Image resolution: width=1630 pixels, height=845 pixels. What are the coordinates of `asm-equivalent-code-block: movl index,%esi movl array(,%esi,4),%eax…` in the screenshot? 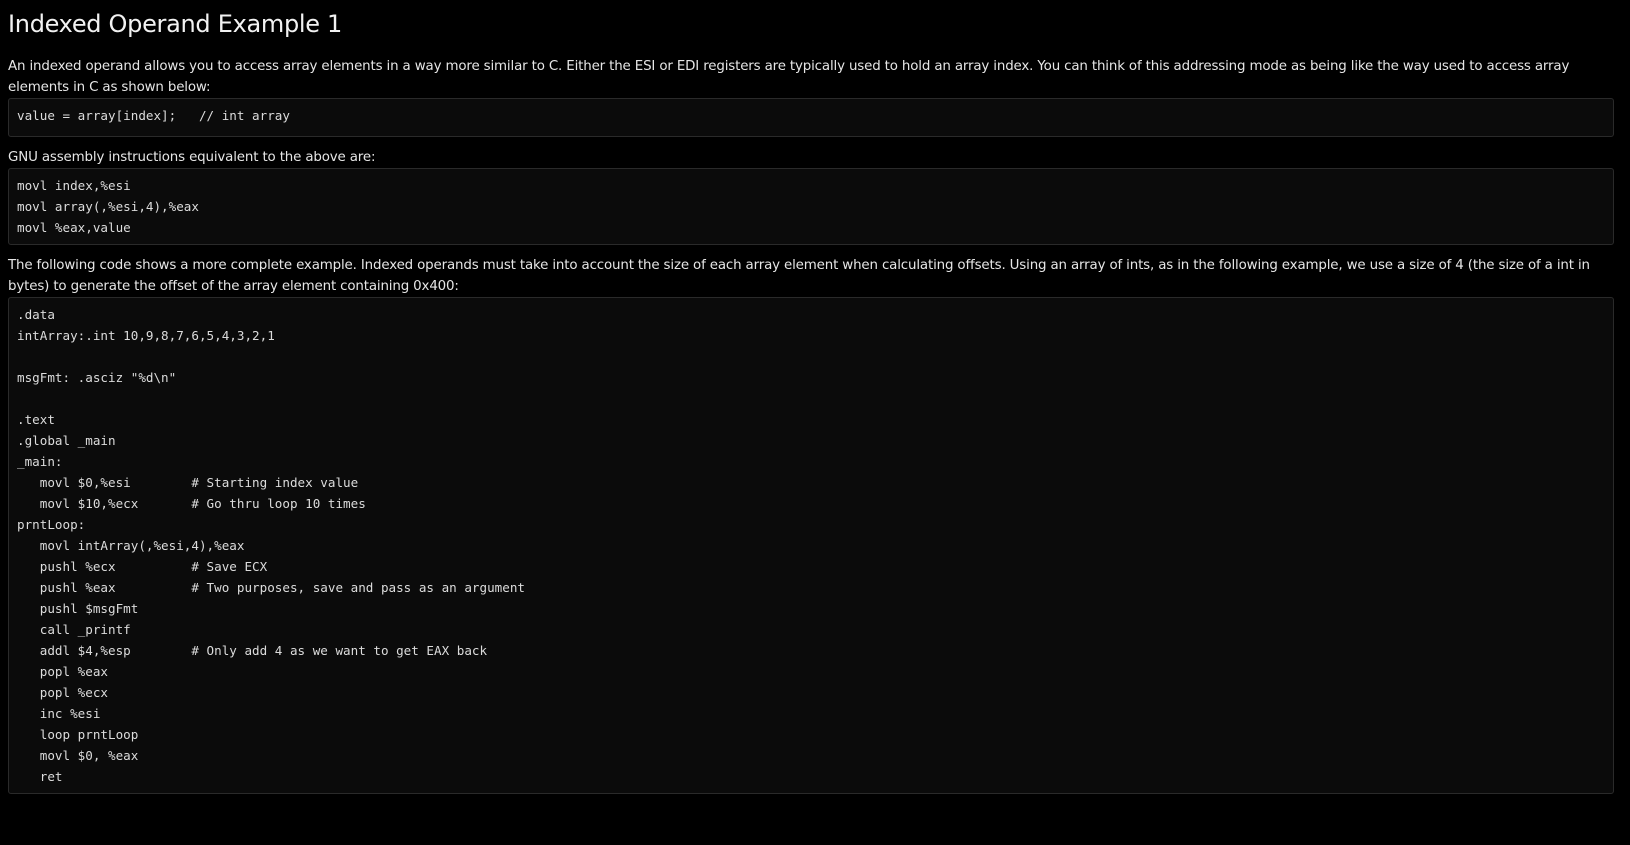 It's located at (811, 206).